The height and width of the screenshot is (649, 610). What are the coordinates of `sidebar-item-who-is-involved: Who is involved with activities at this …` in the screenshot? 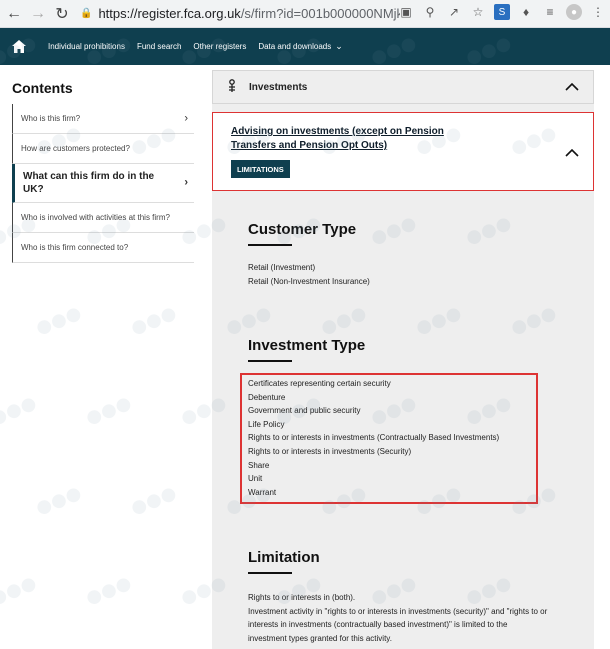 It's located at (103, 218).